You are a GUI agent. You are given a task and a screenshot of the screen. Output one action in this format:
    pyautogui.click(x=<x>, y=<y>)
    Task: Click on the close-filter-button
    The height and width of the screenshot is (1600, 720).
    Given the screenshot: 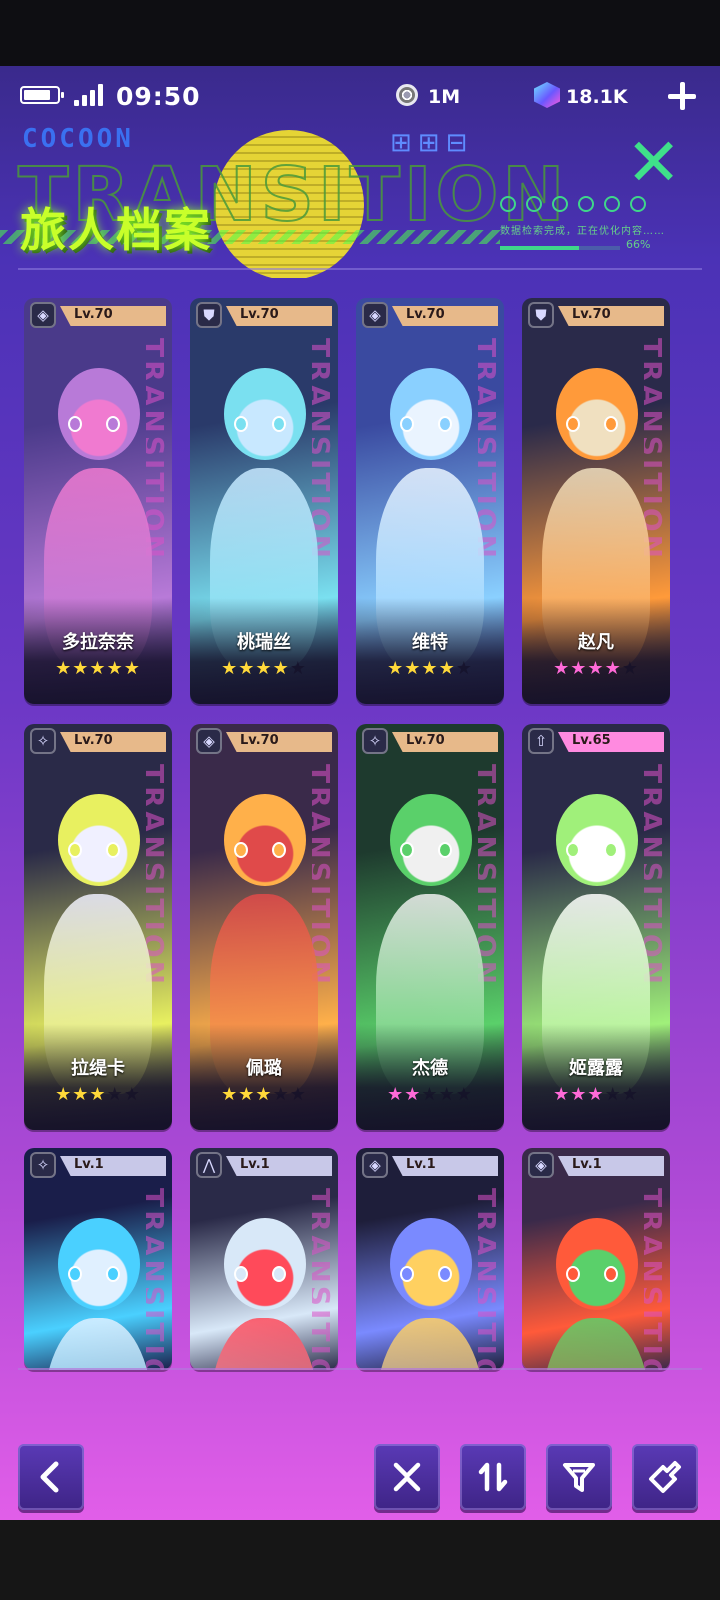 What is the action you would take?
    pyautogui.click(x=407, y=1477)
    